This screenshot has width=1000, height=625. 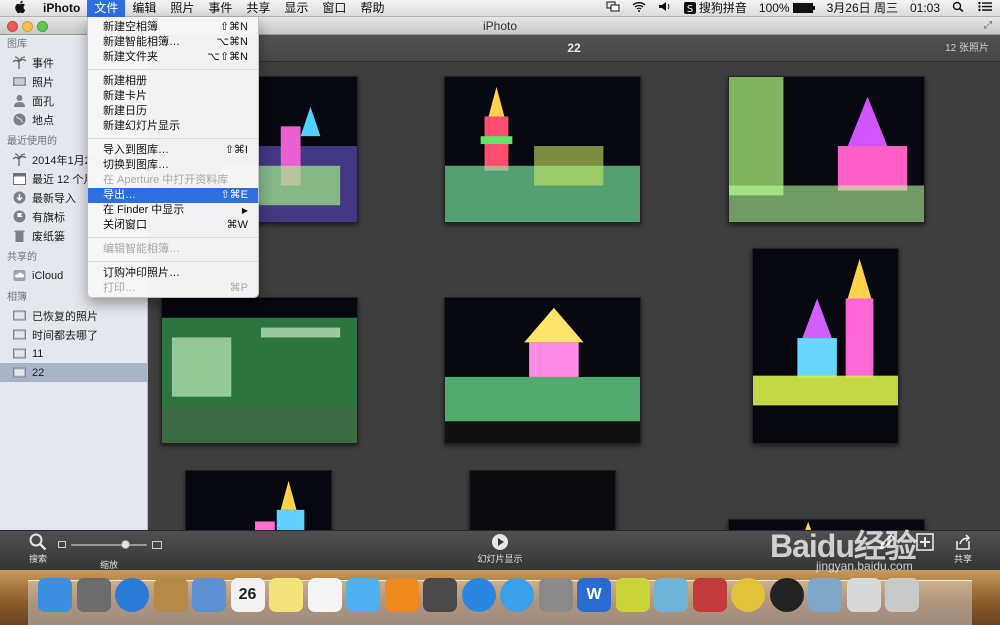 I want to click on menu-item-new-empty-album: 新建空相簿 ⇧⌘N, so click(x=173, y=27).